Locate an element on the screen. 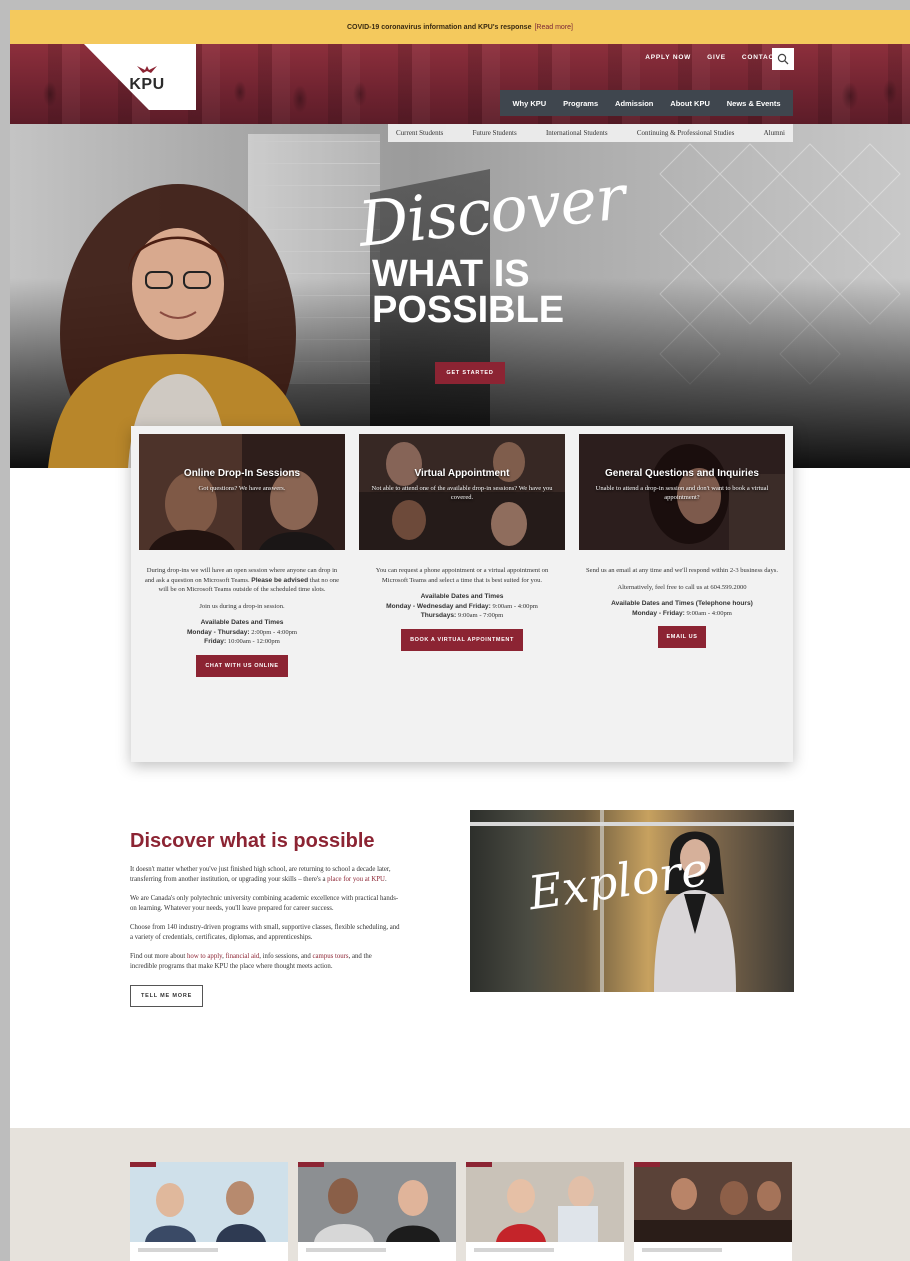  drop-in-hours-1: Monday - Thursday: 2:00pm - 4:00pm is located at coordinates (242, 633).